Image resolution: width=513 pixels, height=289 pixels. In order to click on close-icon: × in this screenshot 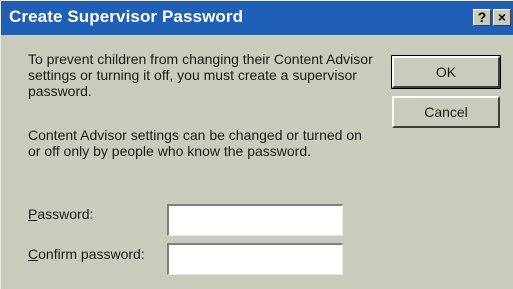, I will do `click(502, 17)`.